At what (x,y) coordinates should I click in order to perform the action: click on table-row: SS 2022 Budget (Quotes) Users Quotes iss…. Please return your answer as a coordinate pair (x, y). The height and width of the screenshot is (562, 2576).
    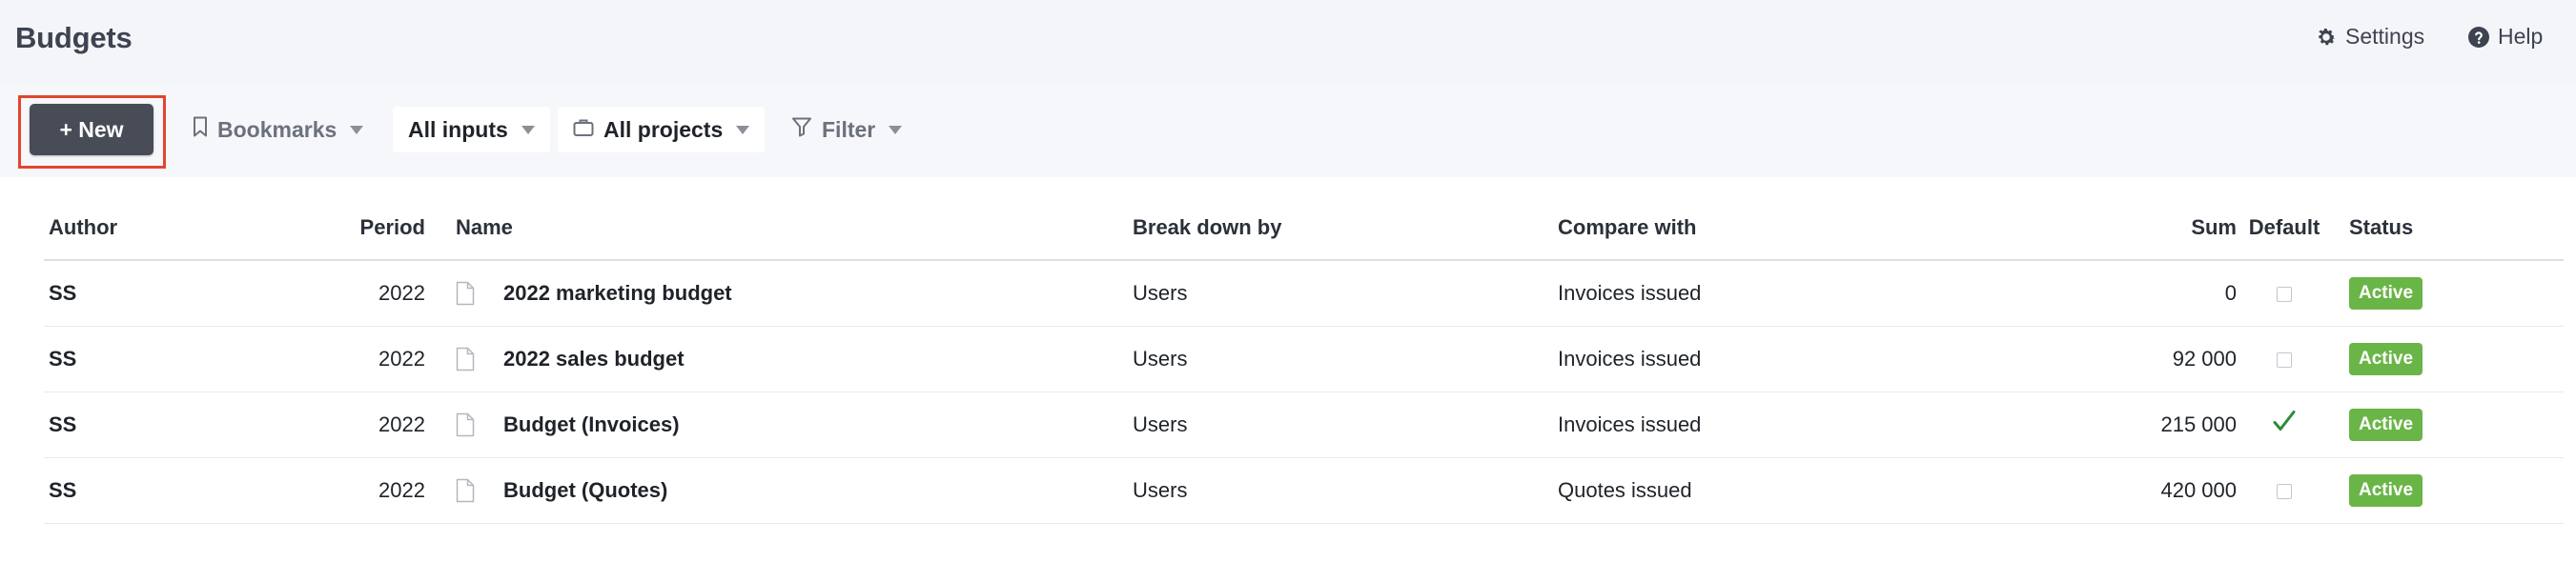
    Looking at the image, I should click on (1304, 490).